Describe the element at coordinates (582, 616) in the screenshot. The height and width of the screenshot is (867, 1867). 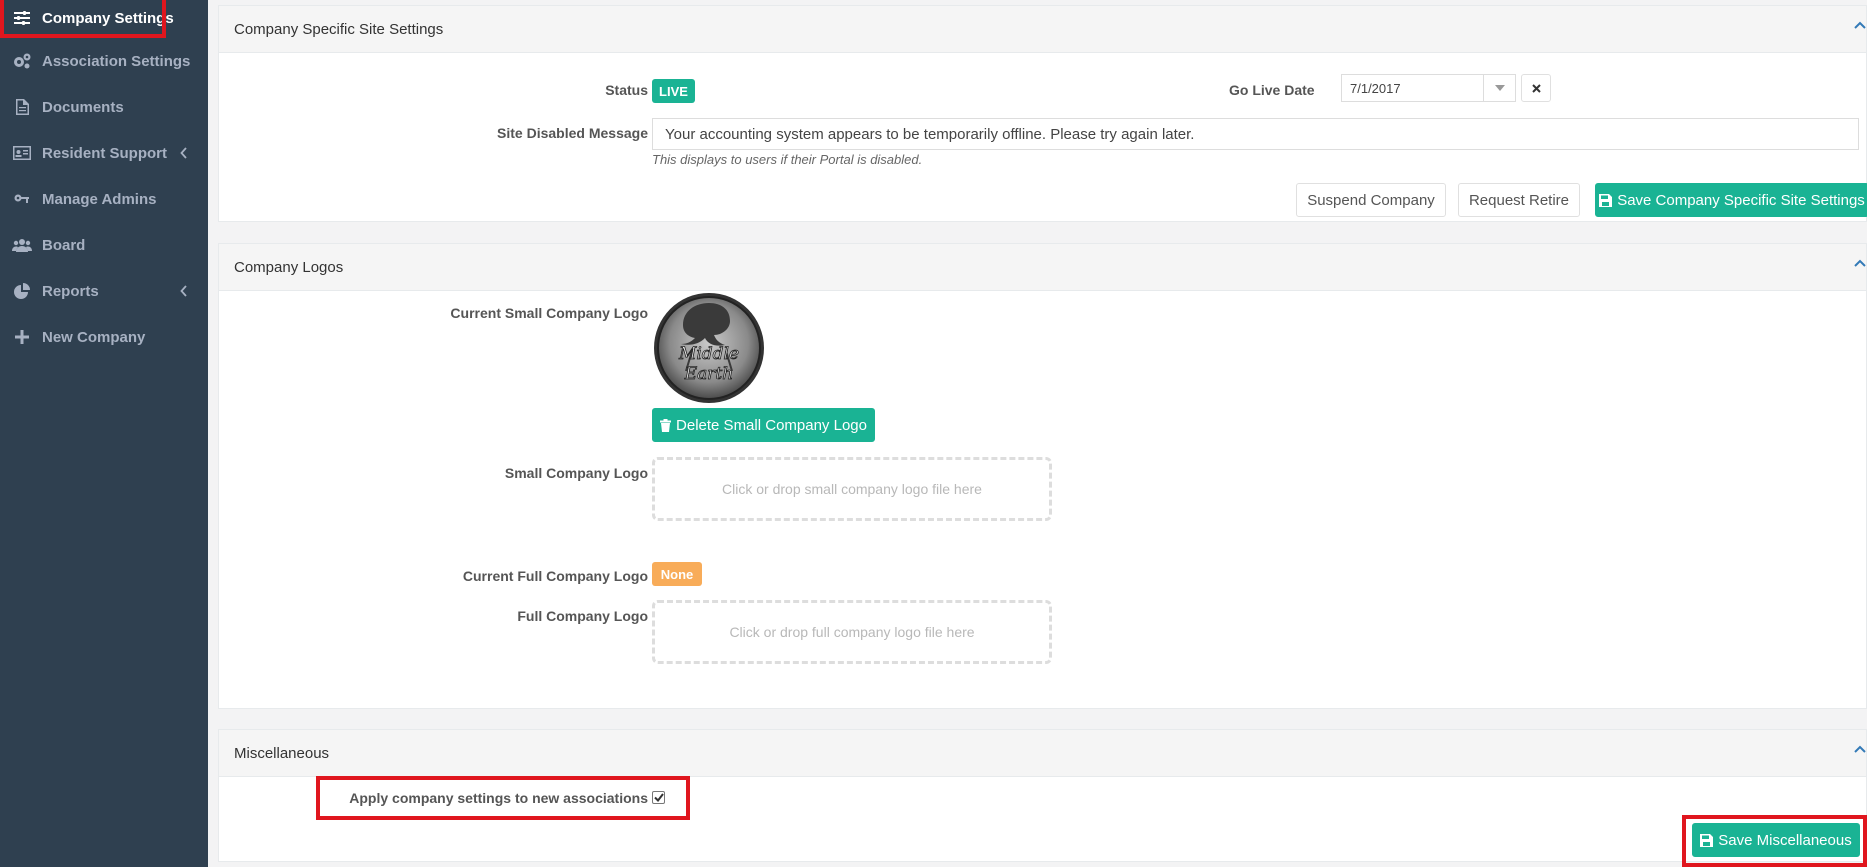
I see `full-logo-label: Full Company Logo` at that location.